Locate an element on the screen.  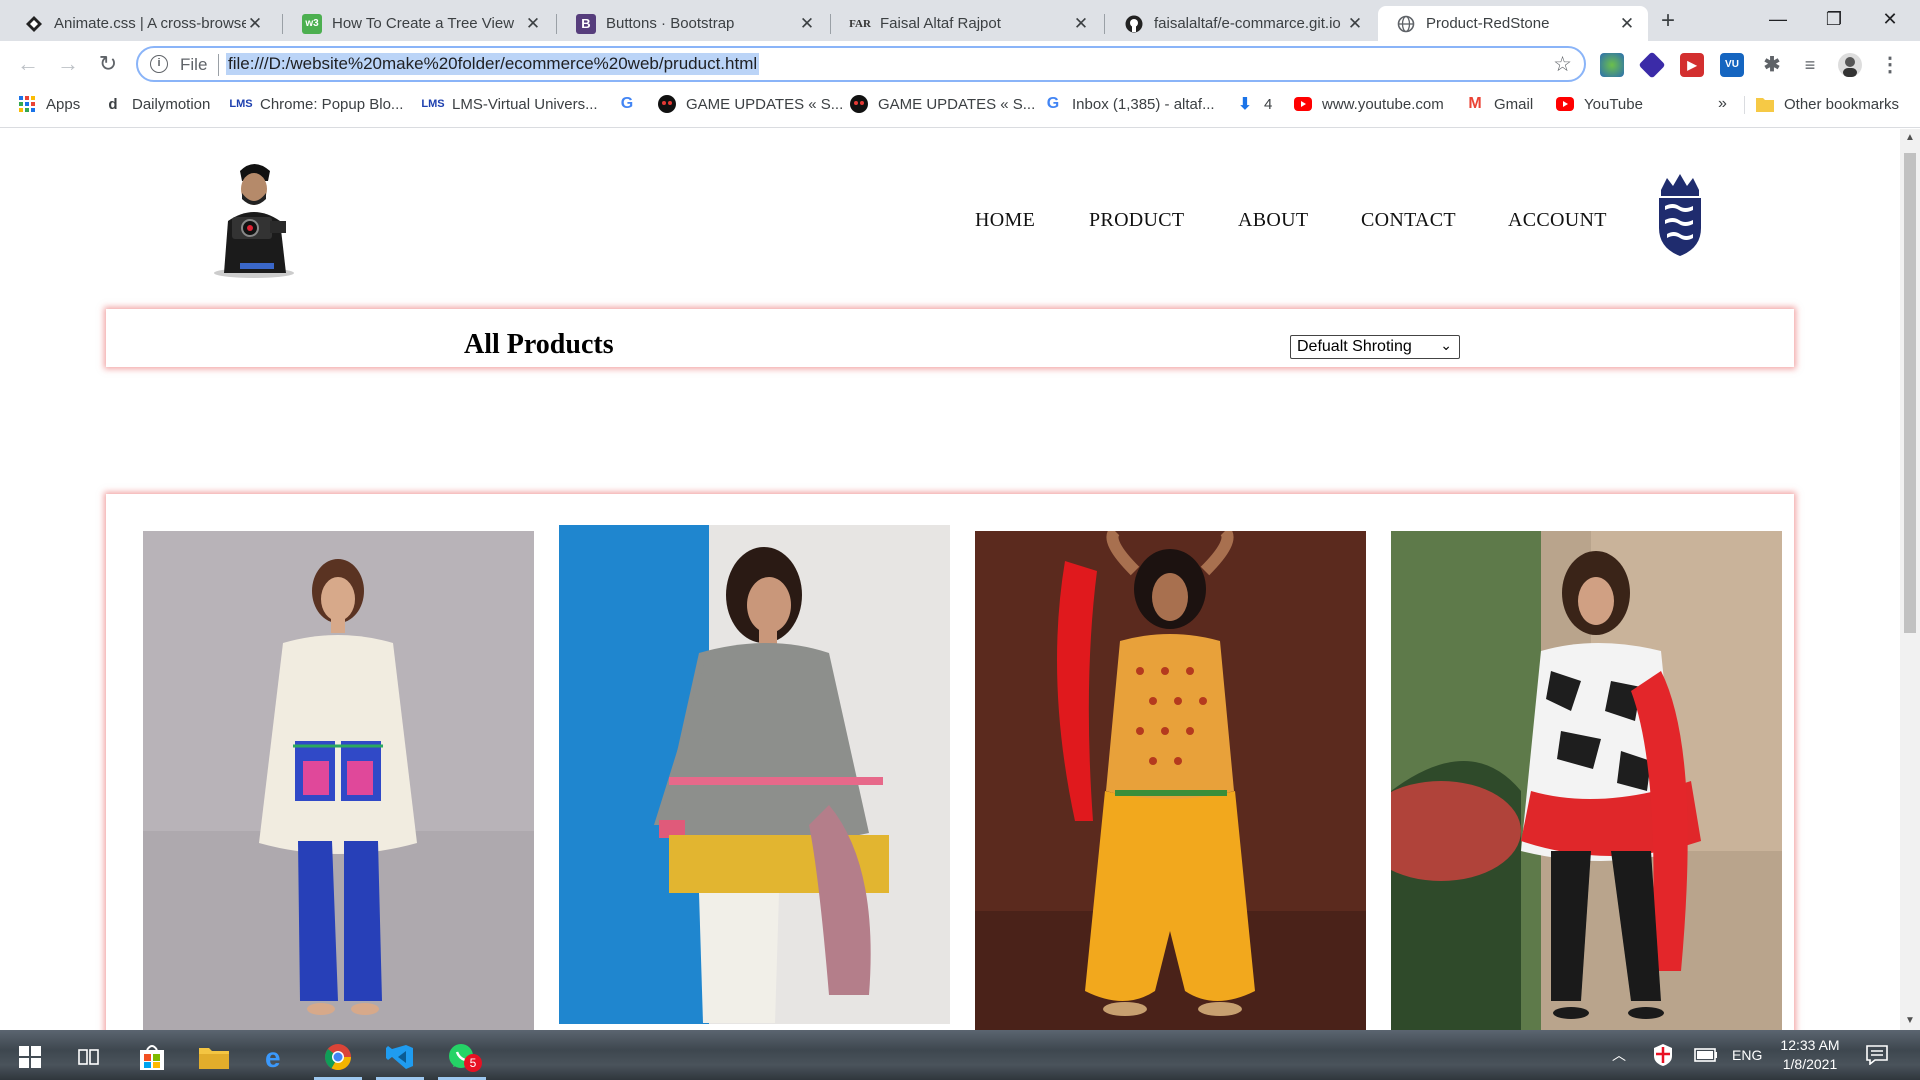
bookmark-label: Apps is located at coordinates (63, 104).